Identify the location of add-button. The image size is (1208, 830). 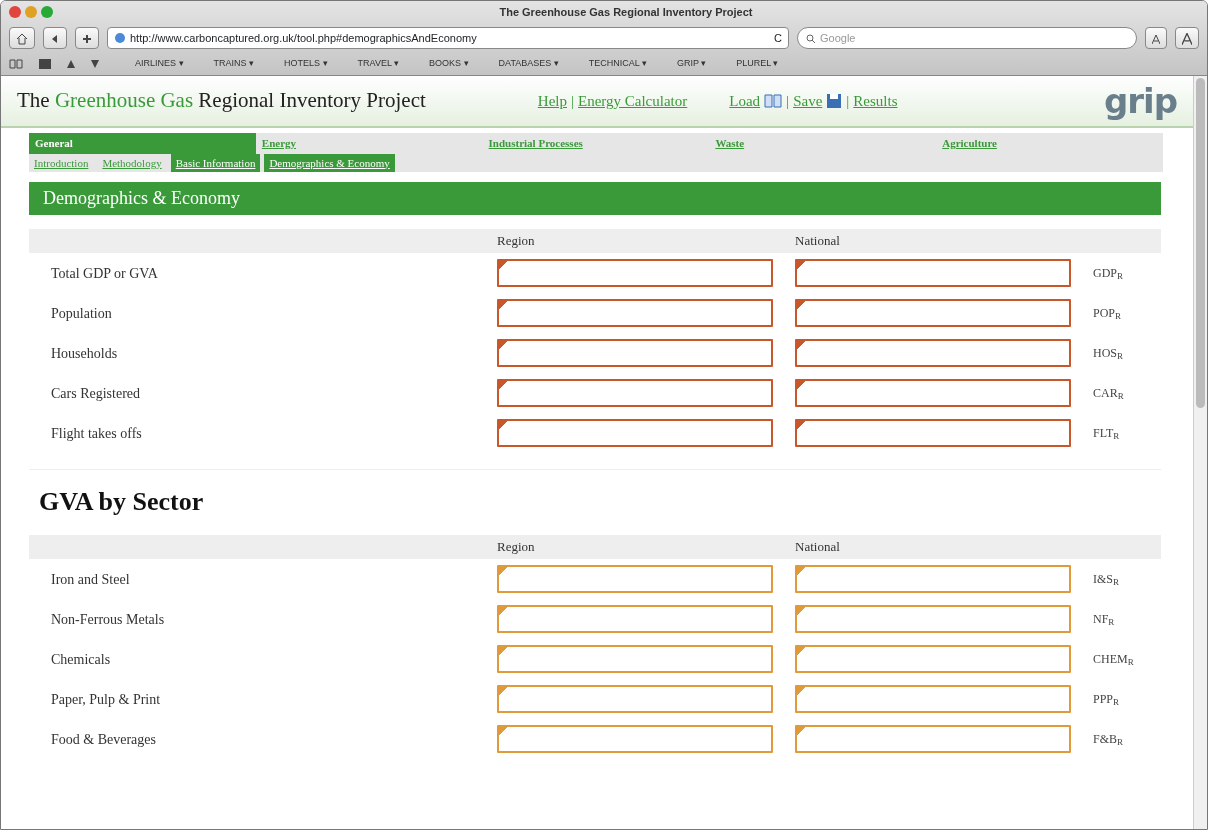
(87, 38).